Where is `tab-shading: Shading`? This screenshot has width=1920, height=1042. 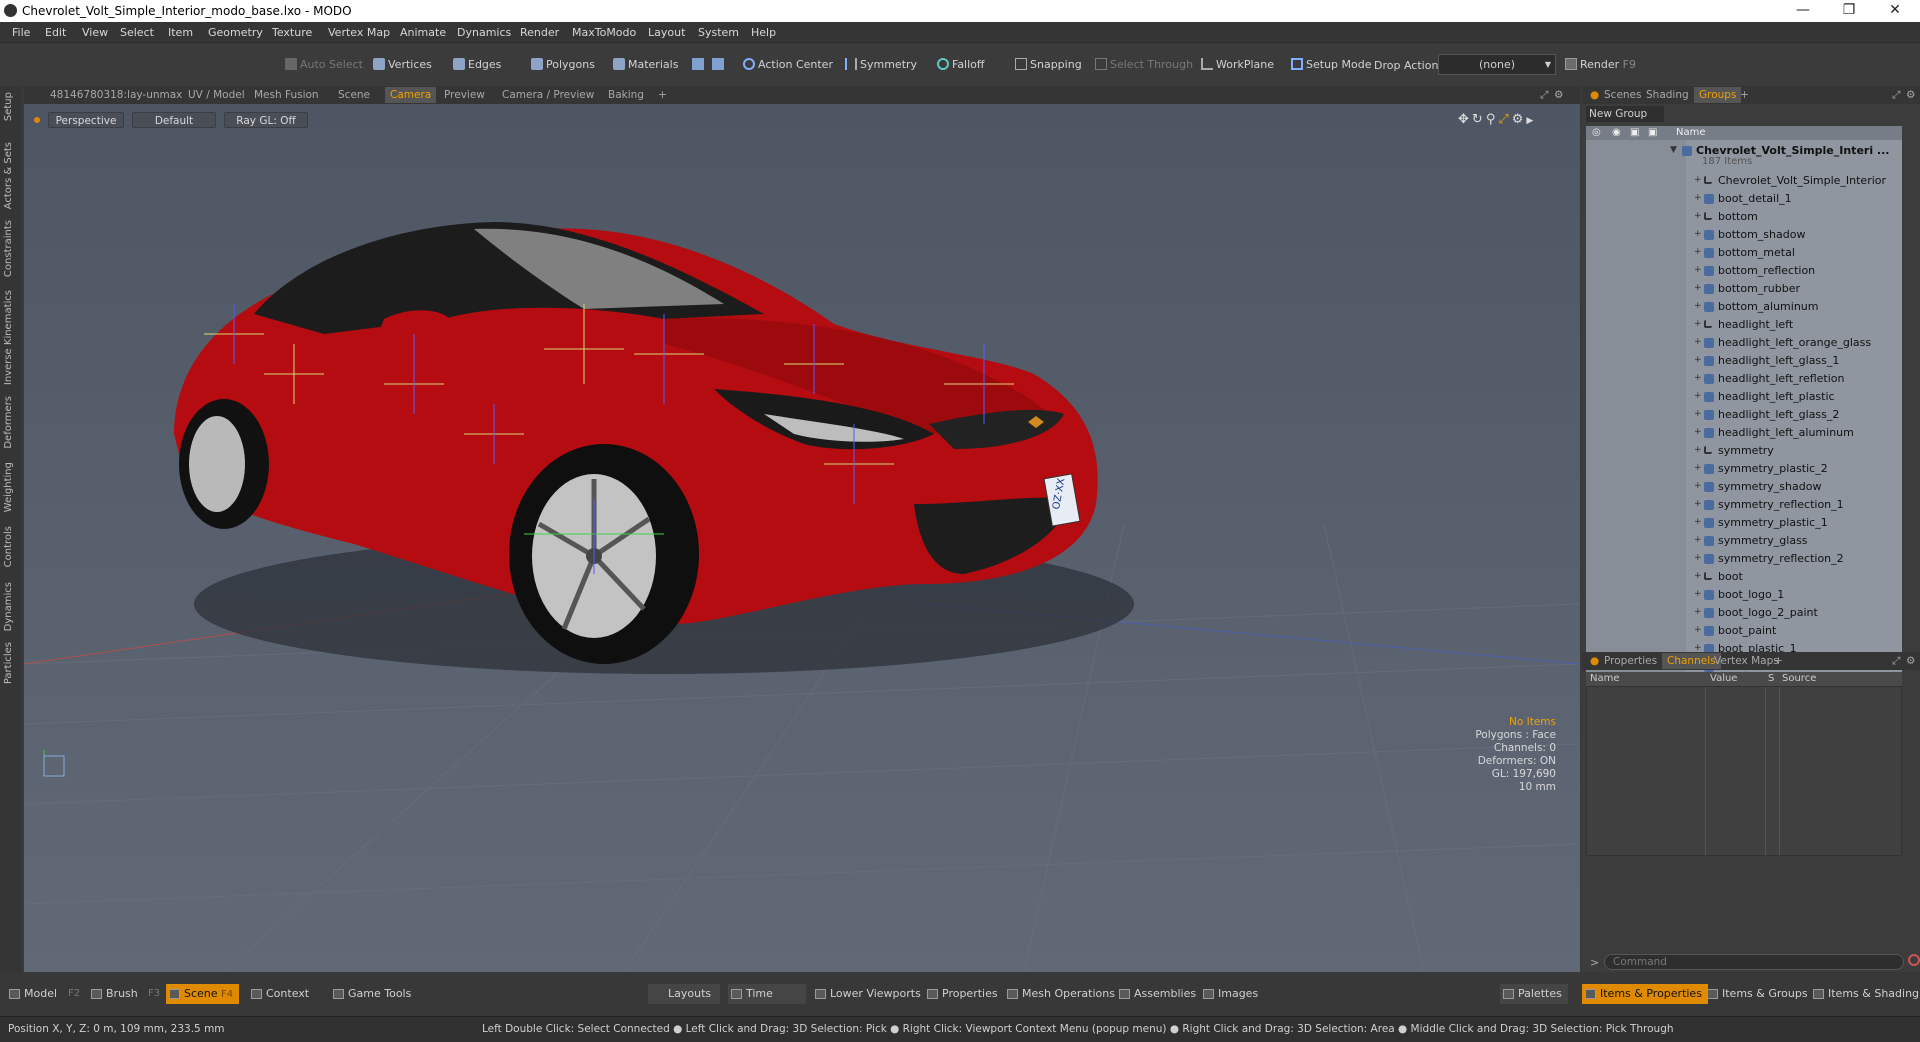 tab-shading: Shading is located at coordinates (1667, 95).